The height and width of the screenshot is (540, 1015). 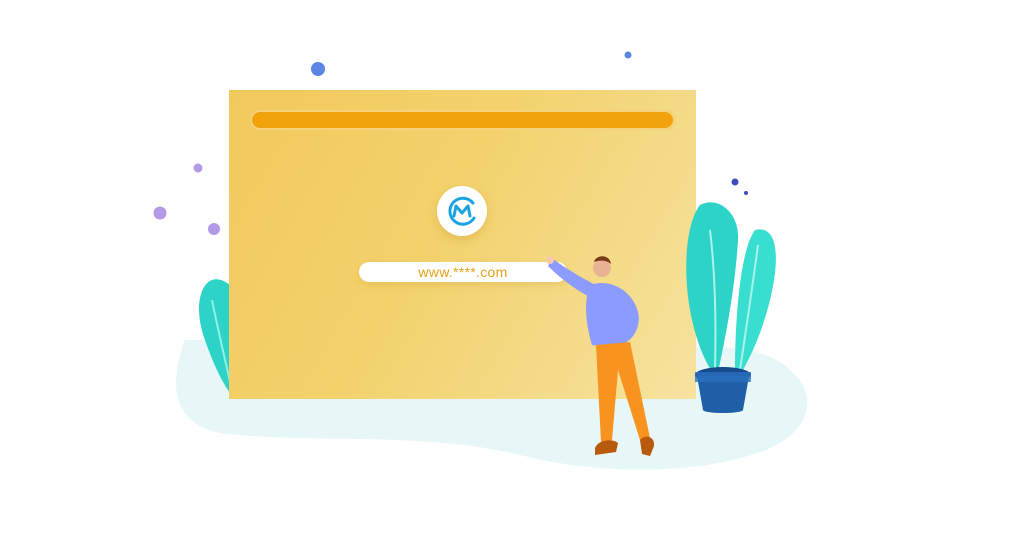 I want to click on person-illustration, so click(x=600, y=356).